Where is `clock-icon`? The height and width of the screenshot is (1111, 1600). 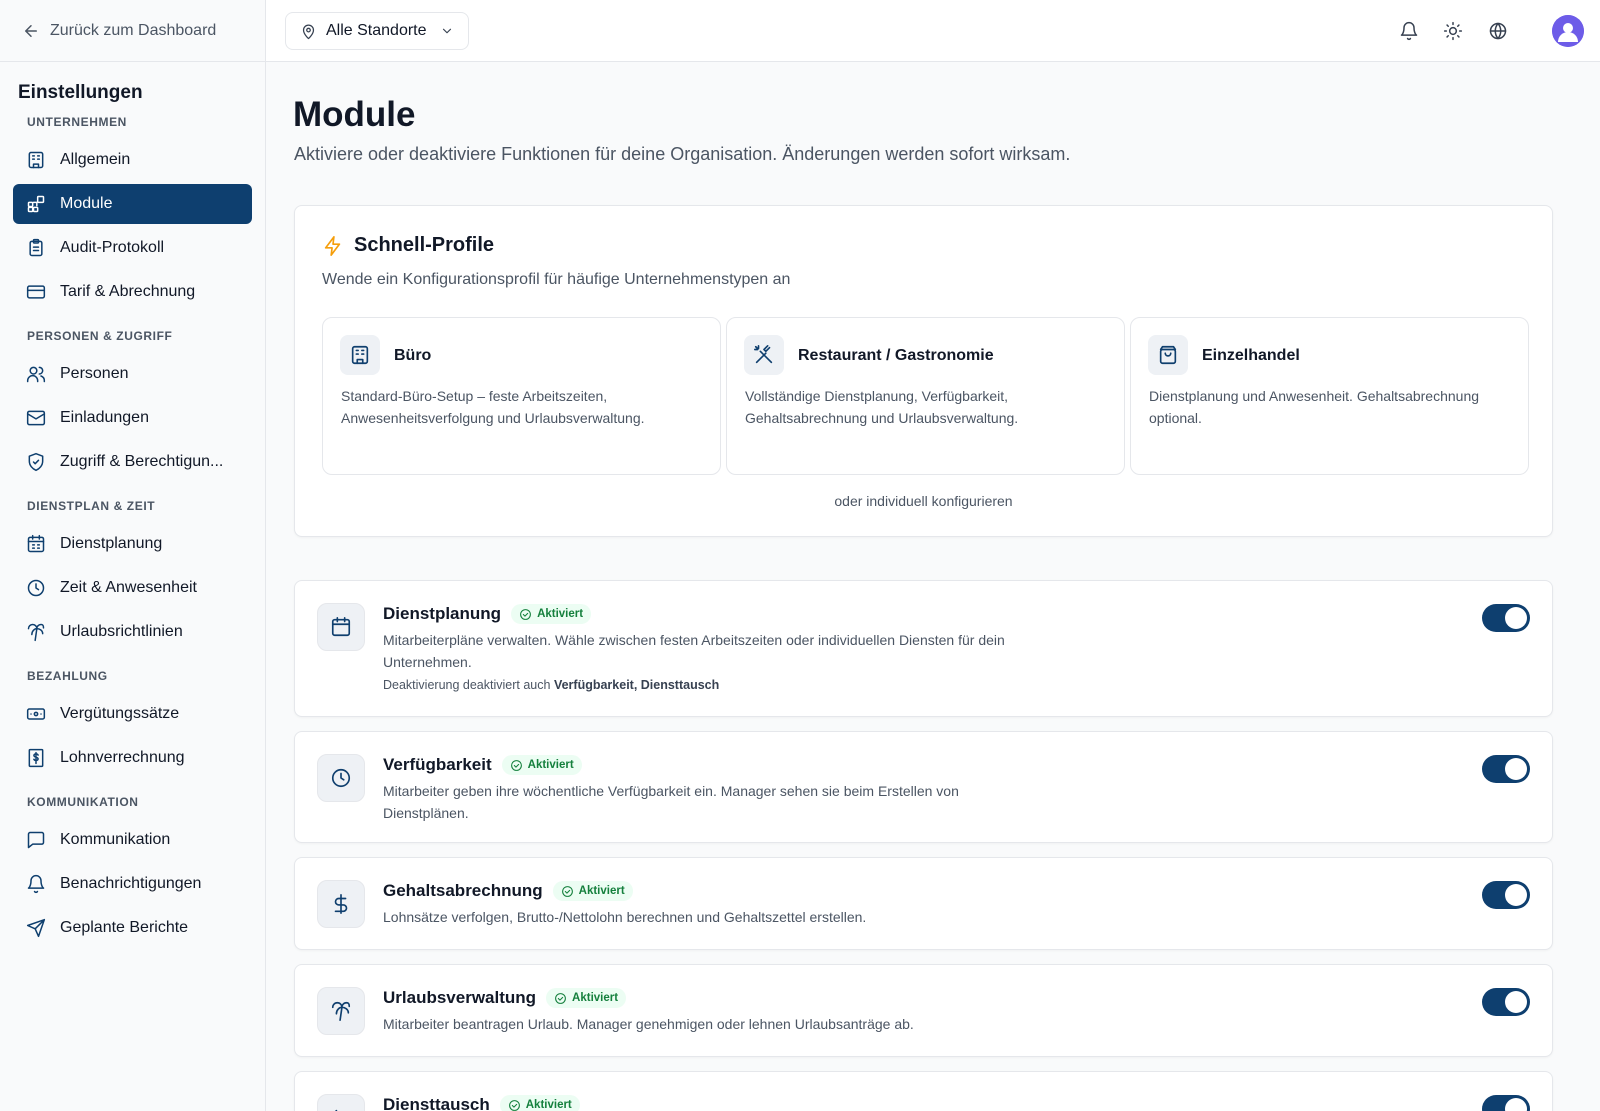
clock-icon is located at coordinates (341, 778).